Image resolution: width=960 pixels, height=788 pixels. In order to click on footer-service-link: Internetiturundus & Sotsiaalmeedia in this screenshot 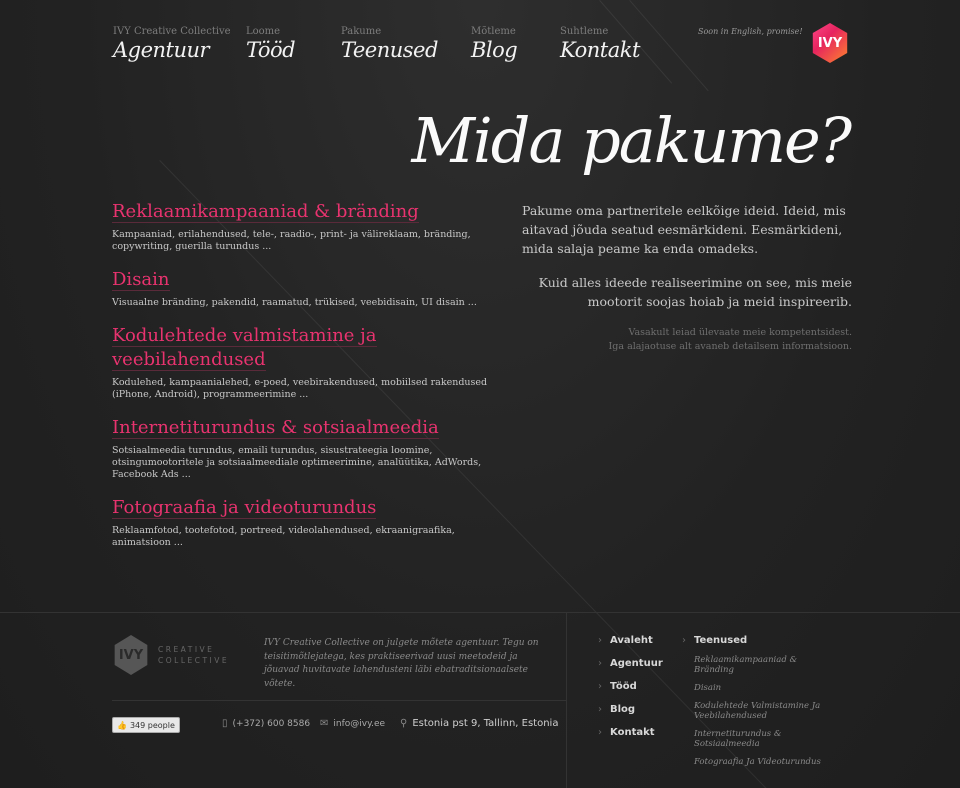, I will do `click(758, 739)`.